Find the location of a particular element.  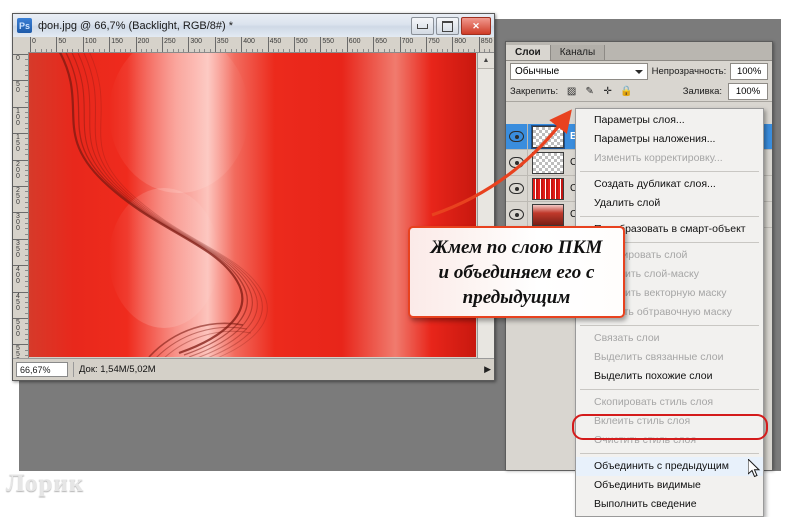

blend-mode-select: Обычные is located at coordinates (579, 71).